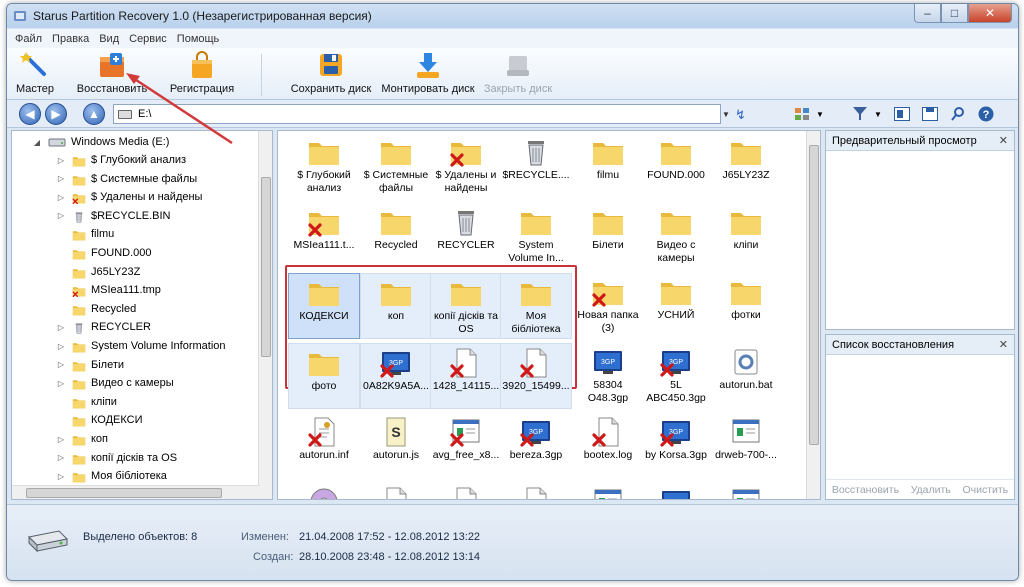  What do you see at coordinates (35, 74) in the screenshot?
I see `master-button: Мастер` at bounding box center [35, 74].